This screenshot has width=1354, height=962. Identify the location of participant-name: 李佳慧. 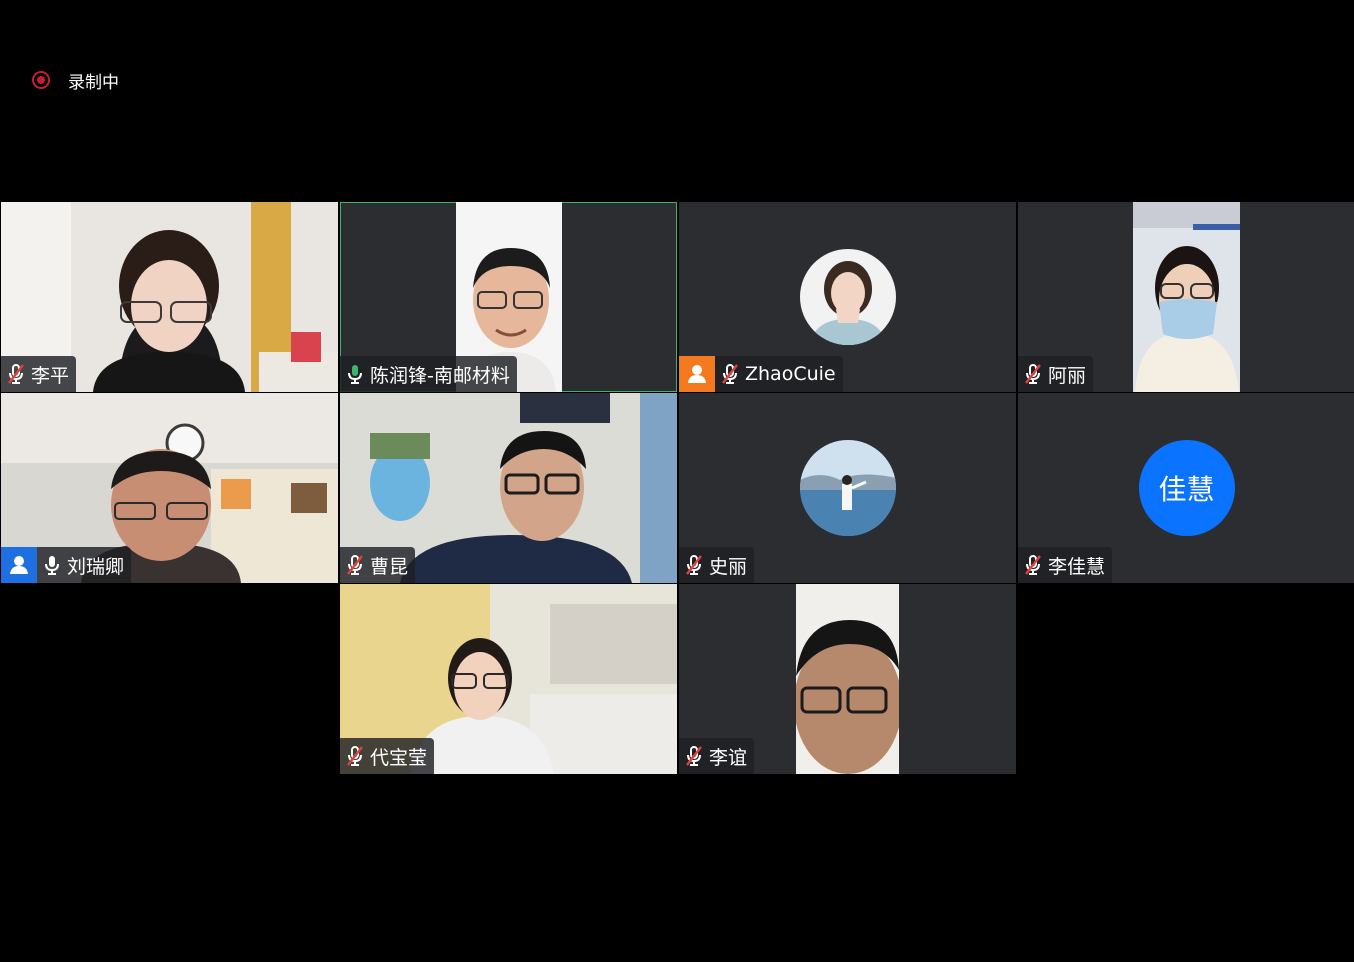
(1077, 566).